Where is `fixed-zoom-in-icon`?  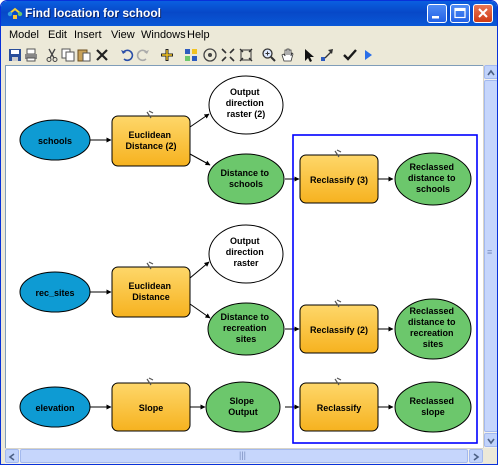
fixed-zoom-in-icon is located at coordinates (228, 55).